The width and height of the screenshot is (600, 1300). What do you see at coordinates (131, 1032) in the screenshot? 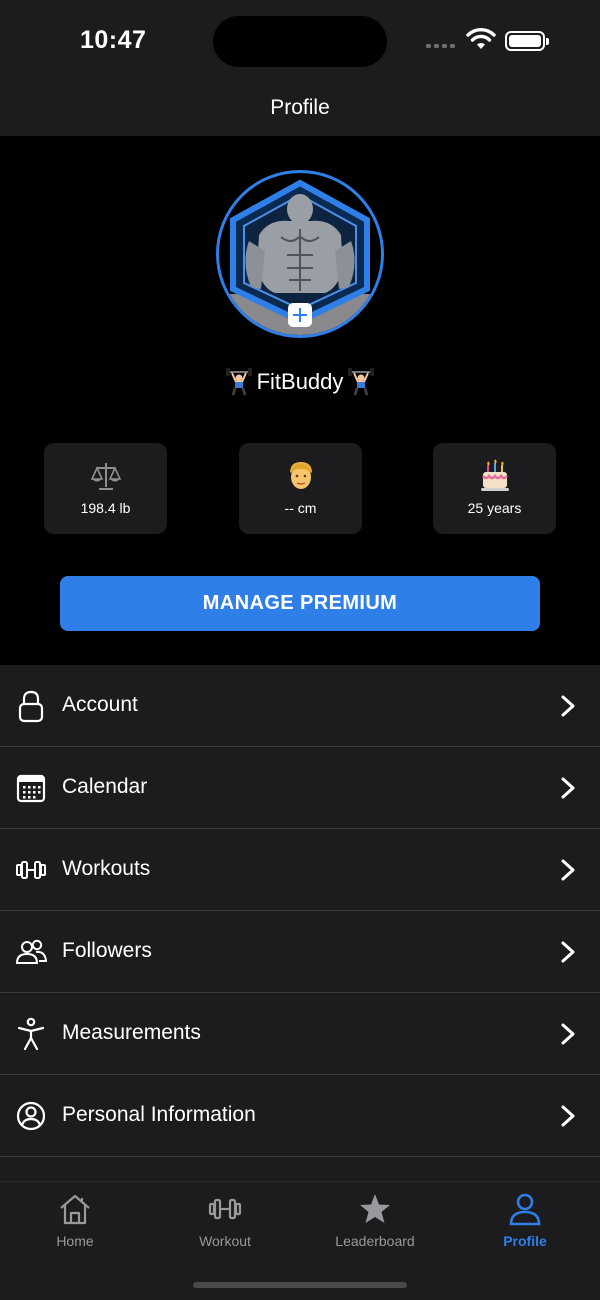
I see `menu-item-label: Measurements` at bounding box center [131, 1032].